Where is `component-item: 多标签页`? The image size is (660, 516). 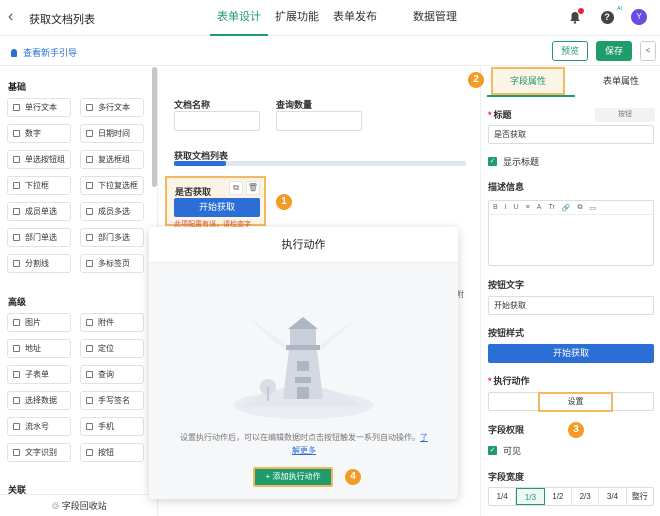 component-item: 多标签页 is located at coordinates (112, 263).